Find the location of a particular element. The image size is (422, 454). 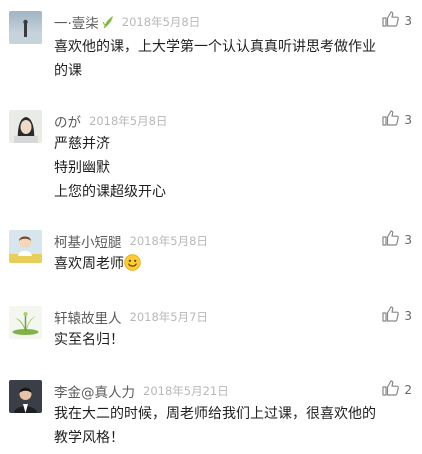

smiley-emoji-icon is located at coordinates (132, 266).